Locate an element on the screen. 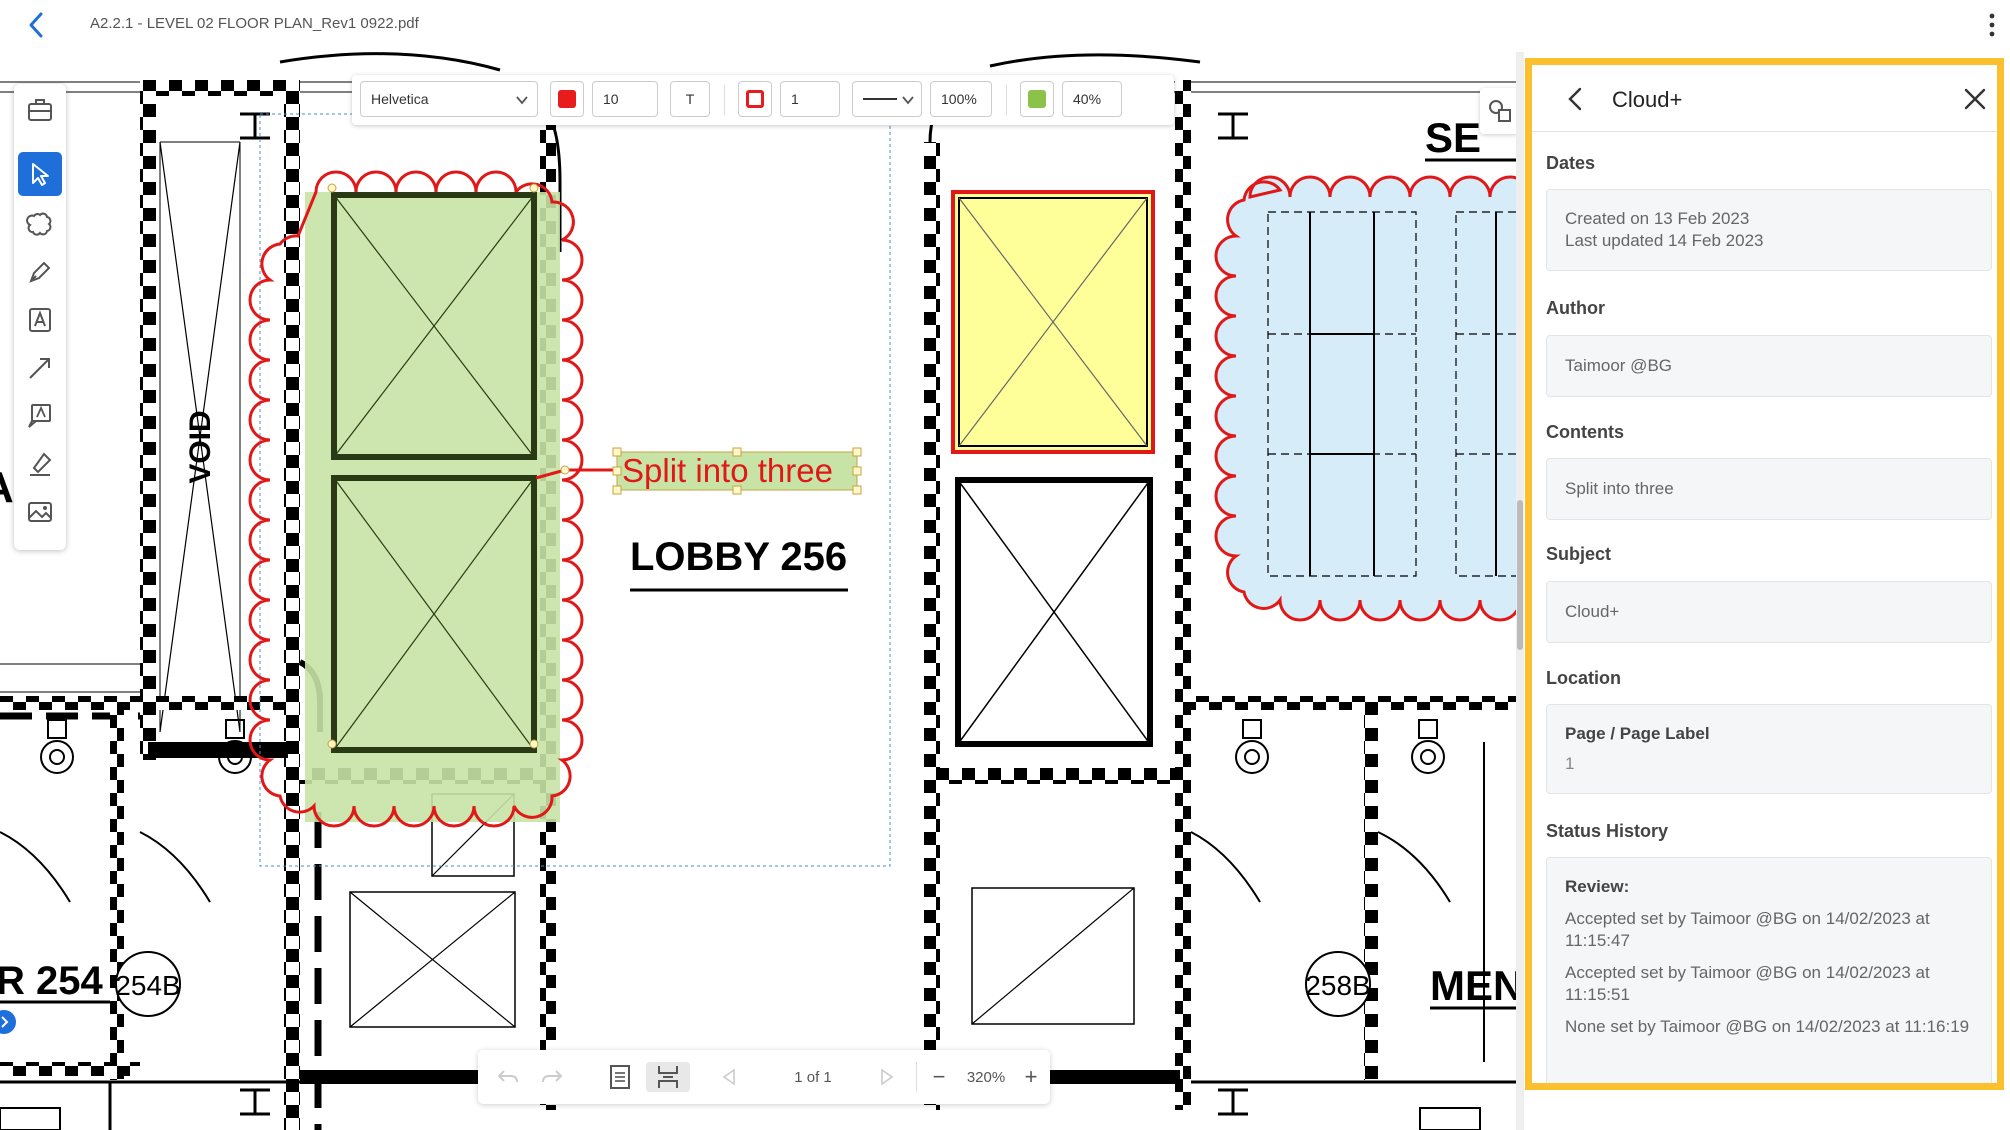  location-heading: Page / Page Label is located at coordinates (1637, 733).